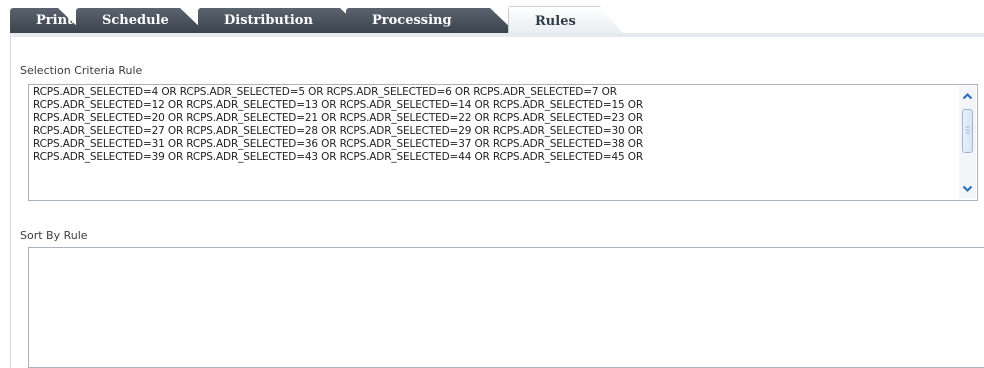 Image resolution: width=984 pixels, height=368 pixels. I want to click on tab-processing: Processing, so click(431, 20).